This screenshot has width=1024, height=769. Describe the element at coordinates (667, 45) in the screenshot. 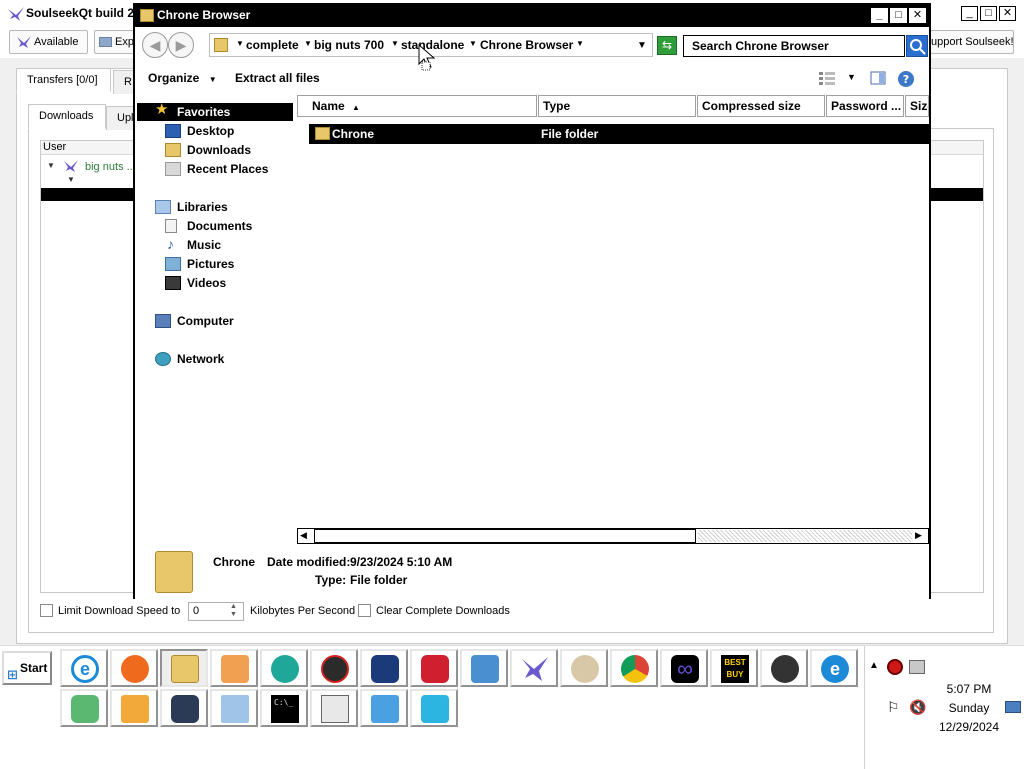

I see `refresh-button: ⇆` at that location.